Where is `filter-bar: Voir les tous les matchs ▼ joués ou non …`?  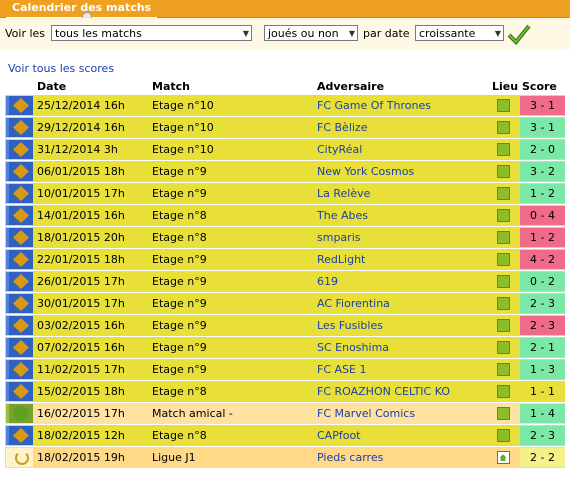
filter-bar: Voir les tous les matchs ▼ joués ou non … is located at coordinates (285, 34).